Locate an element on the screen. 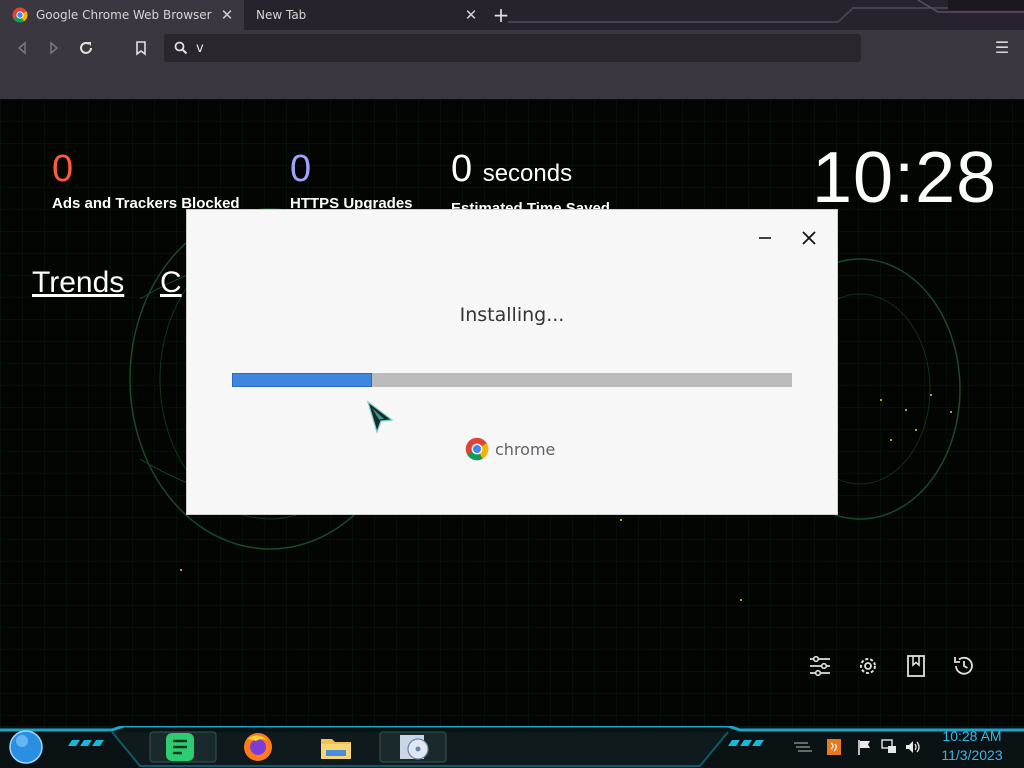 The height and width of the screenshot is (768, 1024). show-desktop-icon is located at coordinates (803, 747).